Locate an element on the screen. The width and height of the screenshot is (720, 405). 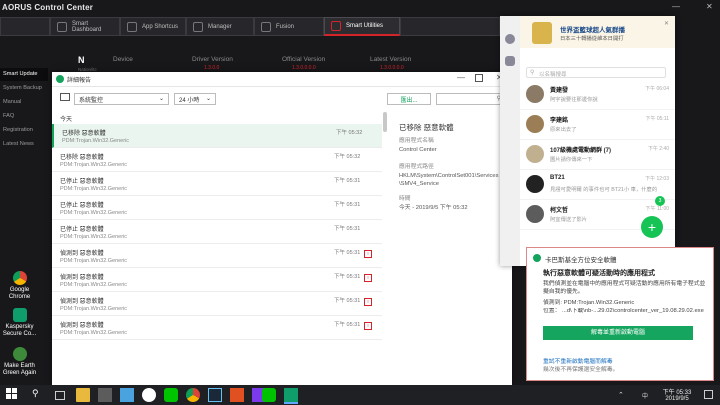
chats-icon is located at coordinates (510, 61).